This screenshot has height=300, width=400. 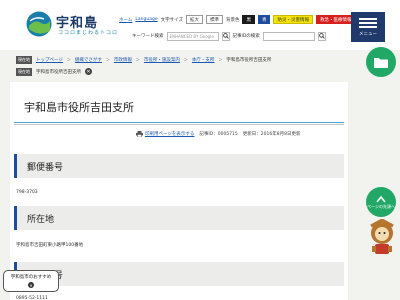 What do you see at coordinates (246, 36) in the screenshot?
I see `article-search-label: 記事IDの検索` at bounding box center [246, 36].